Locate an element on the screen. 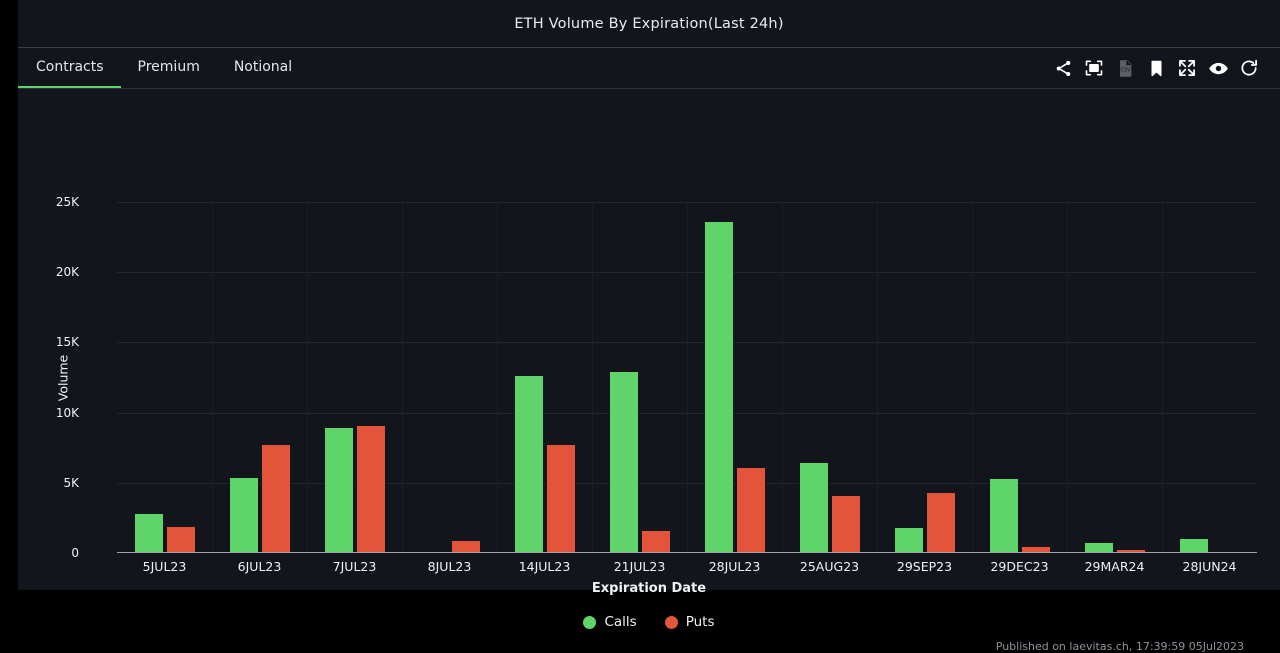 This screenshot has width=1280, height=653. x-tick-label: 29DEC23 is located at coordinates (1019, 566).